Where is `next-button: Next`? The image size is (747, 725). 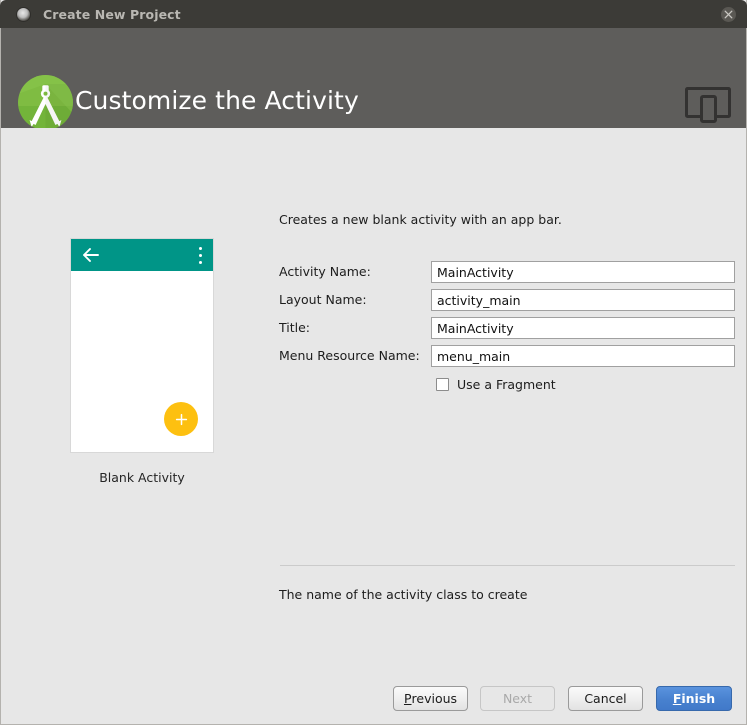
next-button: Next is located at coordinates (517, 698).